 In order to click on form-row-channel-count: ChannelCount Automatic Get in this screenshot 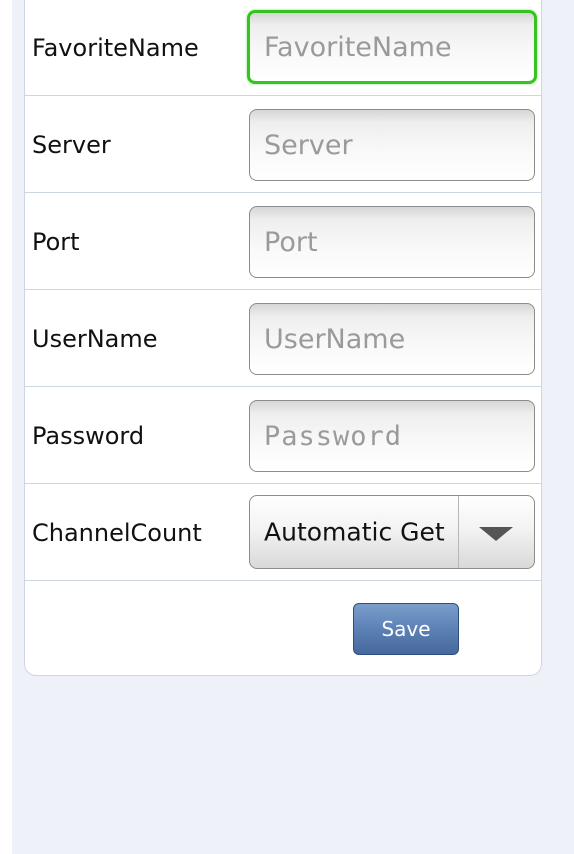, I will do `click(283, 533)`.